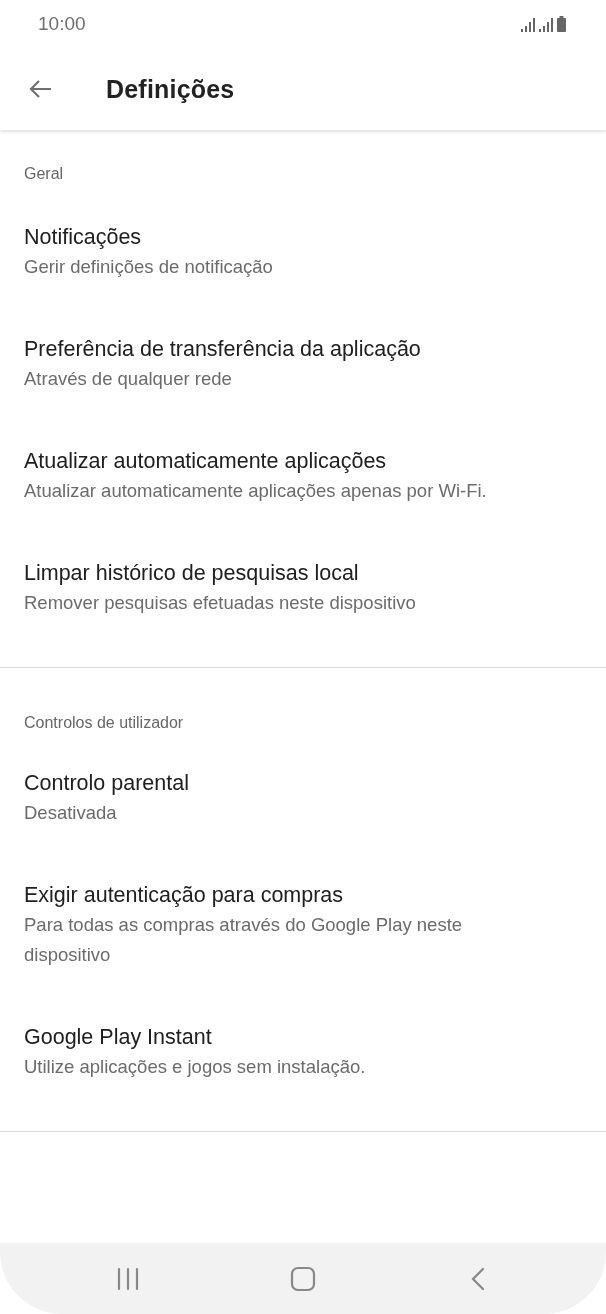 The image size is (606, 1314). I want to click on setting-subtitle: Atualizar automaticamente aplicações apenas por Wi-Fi., so click(256, 491).